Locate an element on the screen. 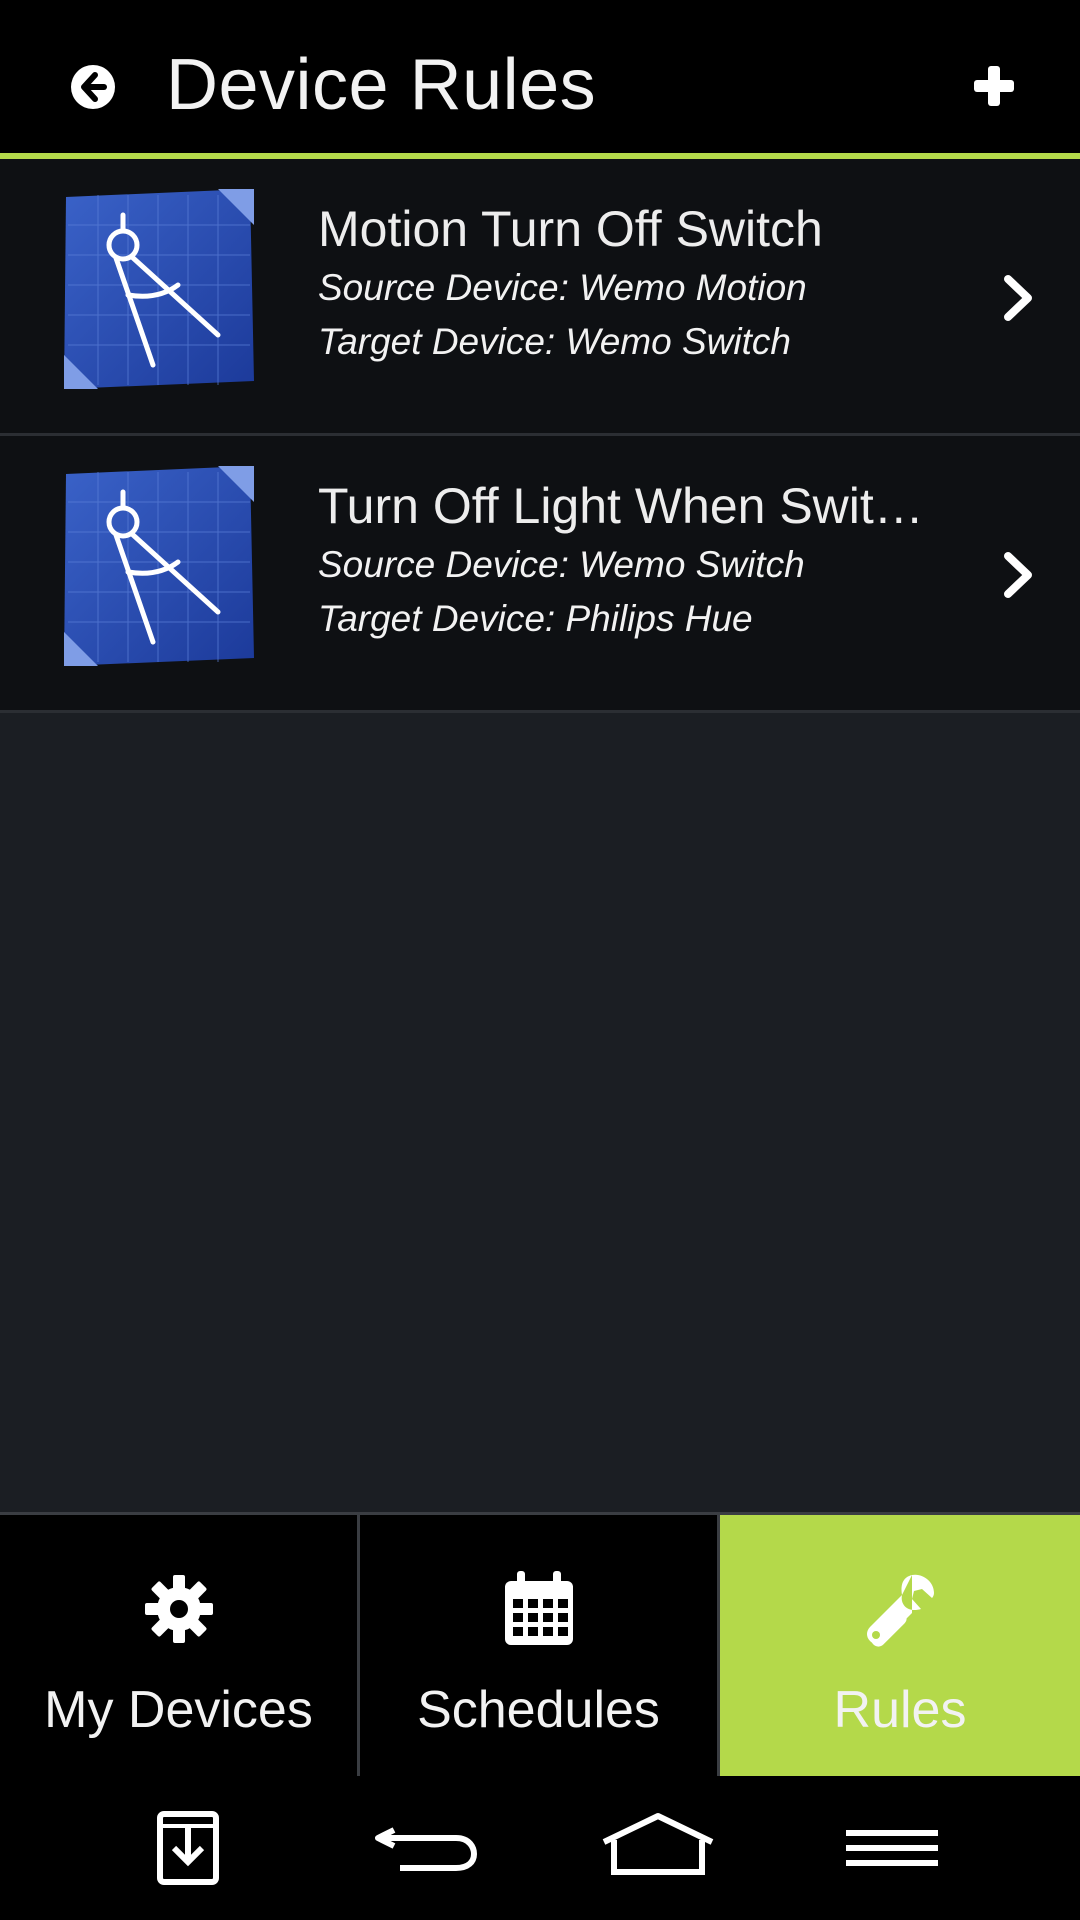 This screenshot has width=1080, height=1920. calendar-icon is located at coordinates (538, 1608).